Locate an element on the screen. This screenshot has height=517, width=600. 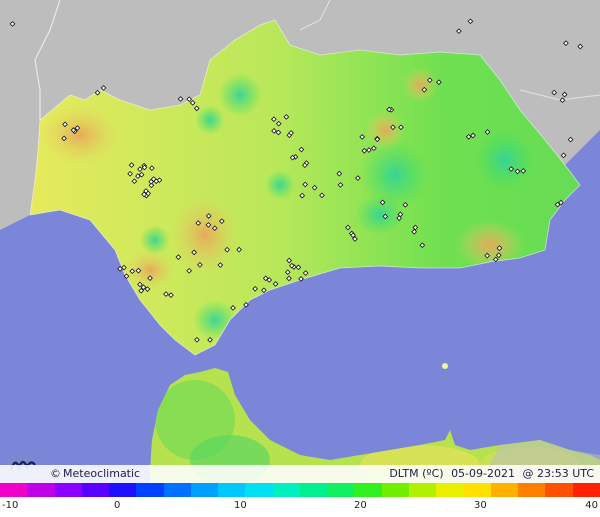
brand-name: Meteoclimatic is located at coordinates (101, 473).